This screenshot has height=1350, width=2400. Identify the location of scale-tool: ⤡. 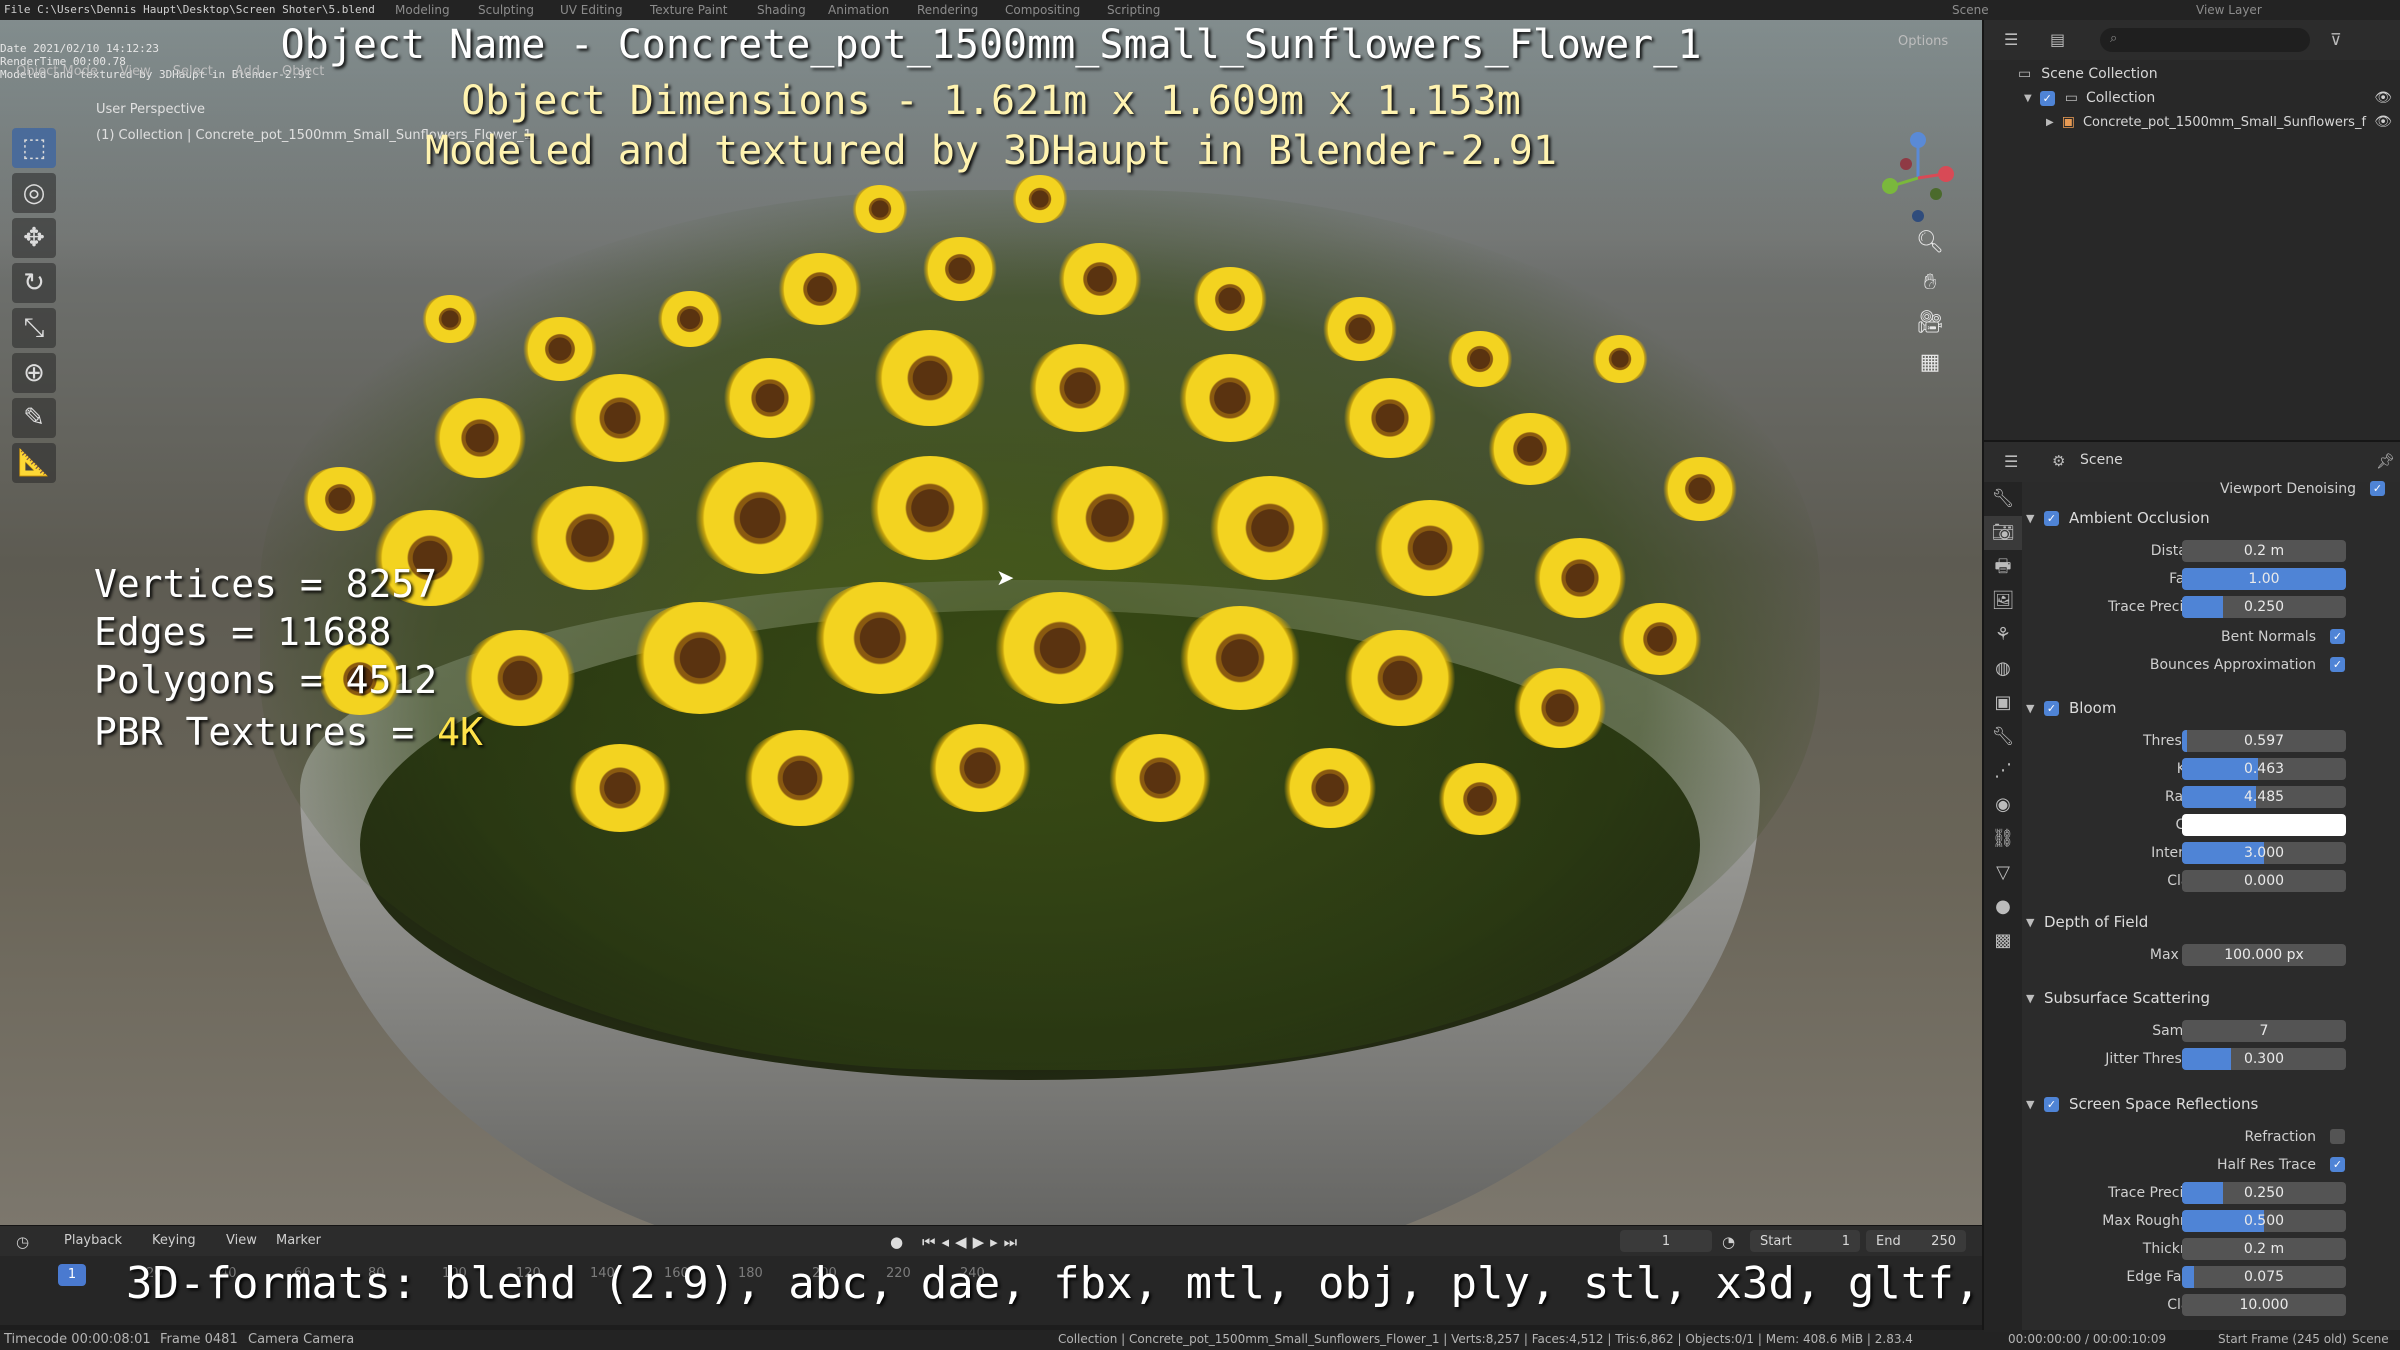
(34, 328).